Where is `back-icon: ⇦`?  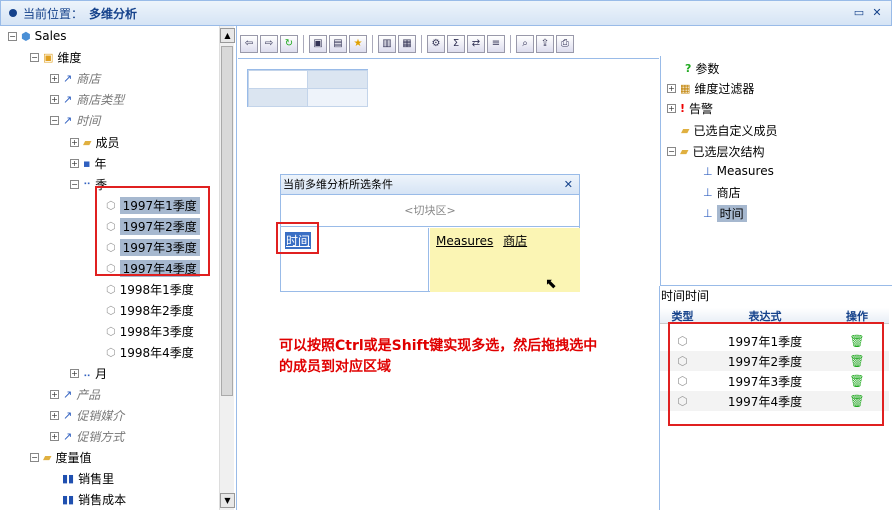
back-icon: ⇦ is located at coordinates (249, 44).